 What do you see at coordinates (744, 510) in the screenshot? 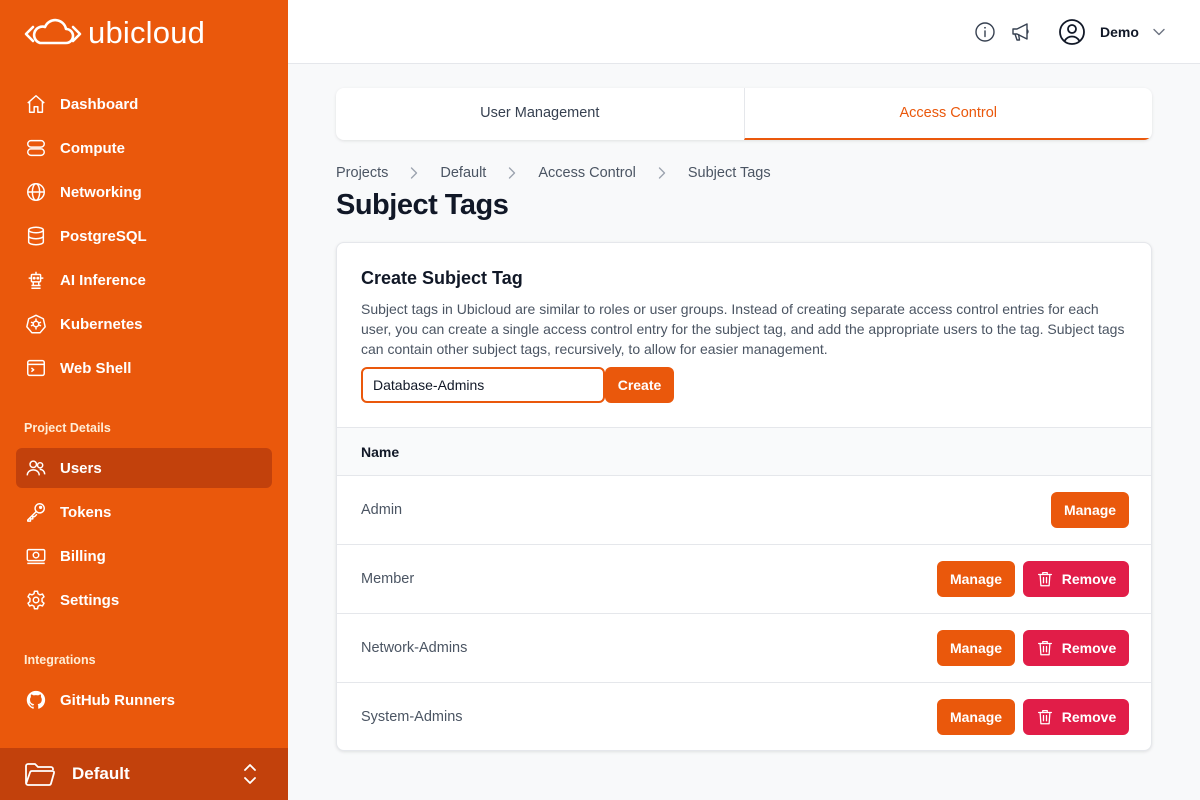
I see `table-row: Admin Manage` at bounding box center [744, 510].